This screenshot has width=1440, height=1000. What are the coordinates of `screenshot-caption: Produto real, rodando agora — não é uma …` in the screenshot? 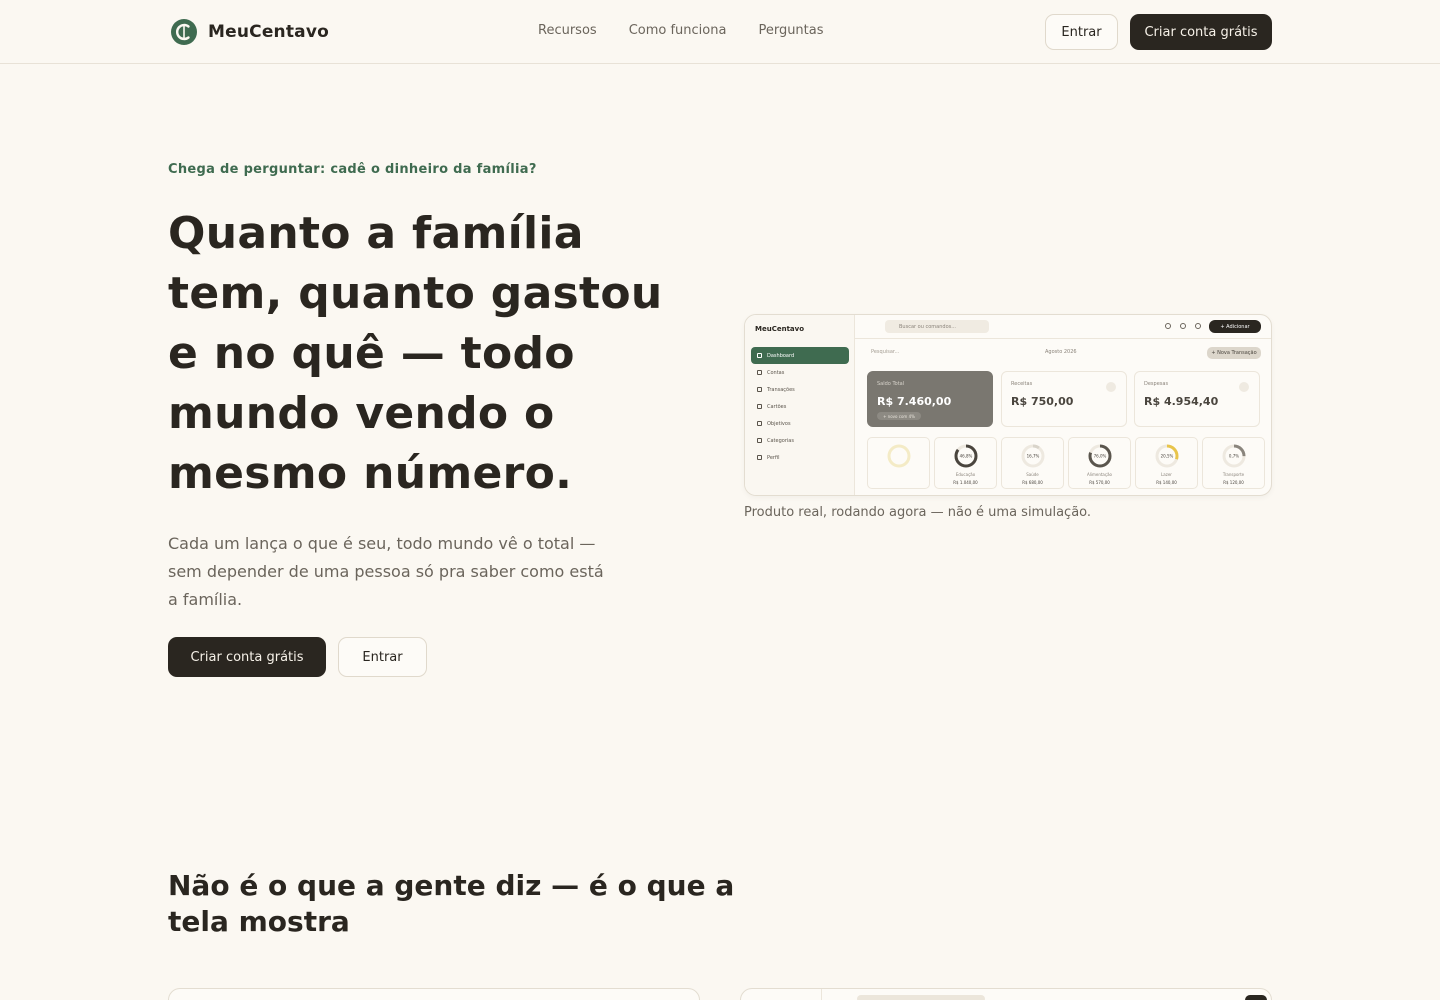 It's located at (918, 512).